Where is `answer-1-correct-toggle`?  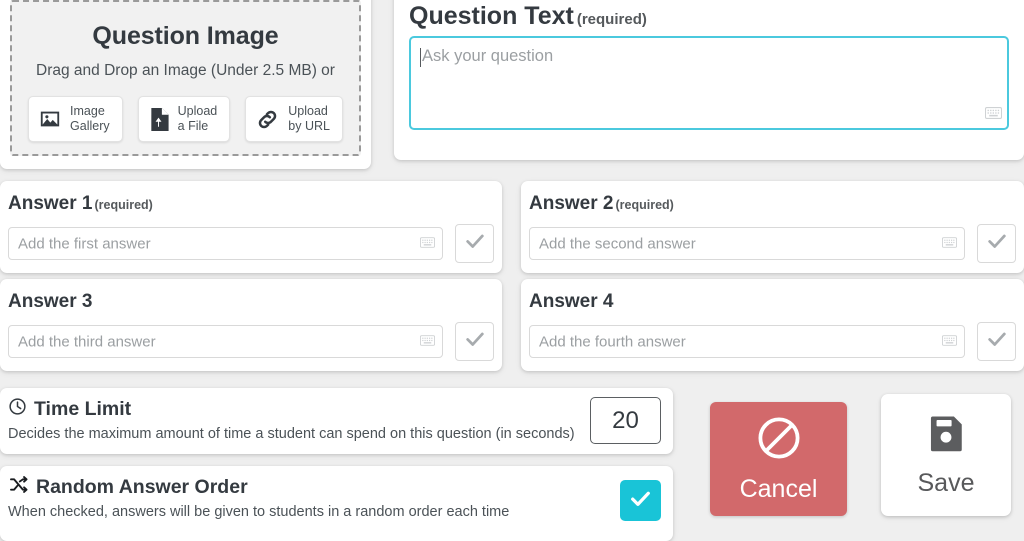
answer-1-correct-toggle is located at coordinates (474, 243).